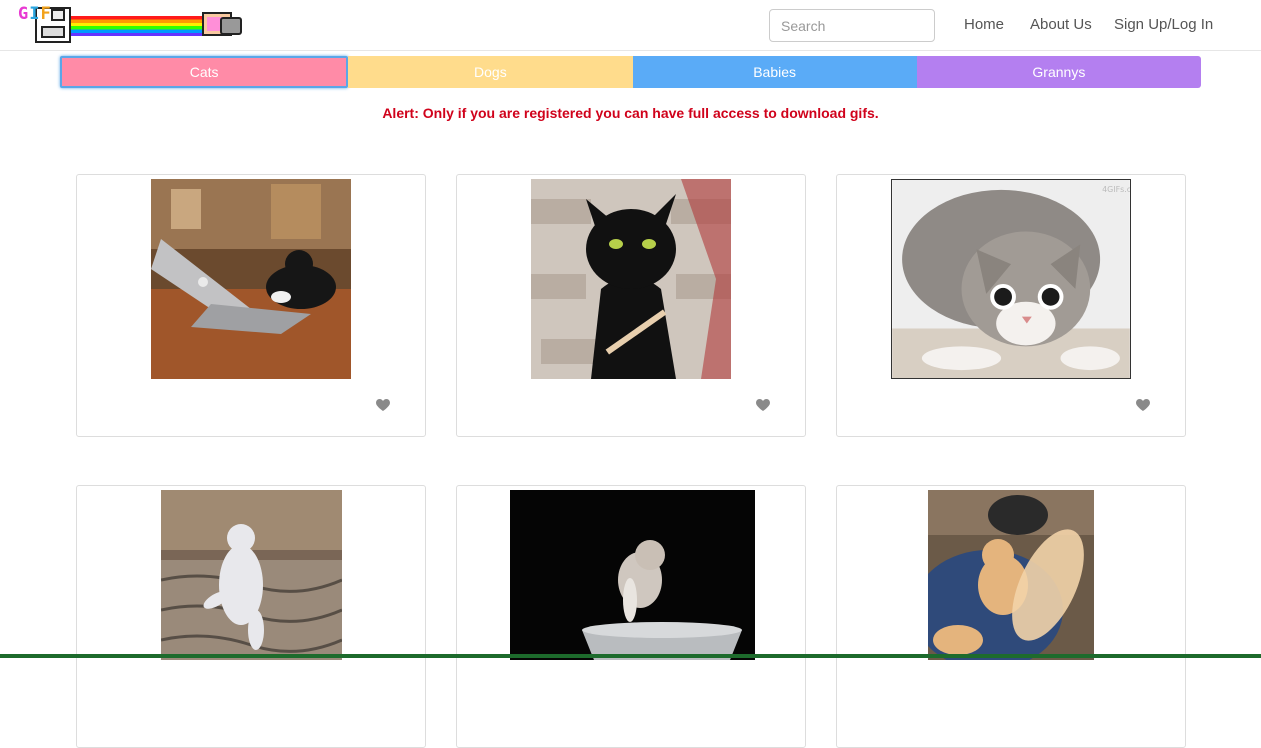 This screenshot has height=748, width=1261. I want to click on bottom-border, so click(630, 656).